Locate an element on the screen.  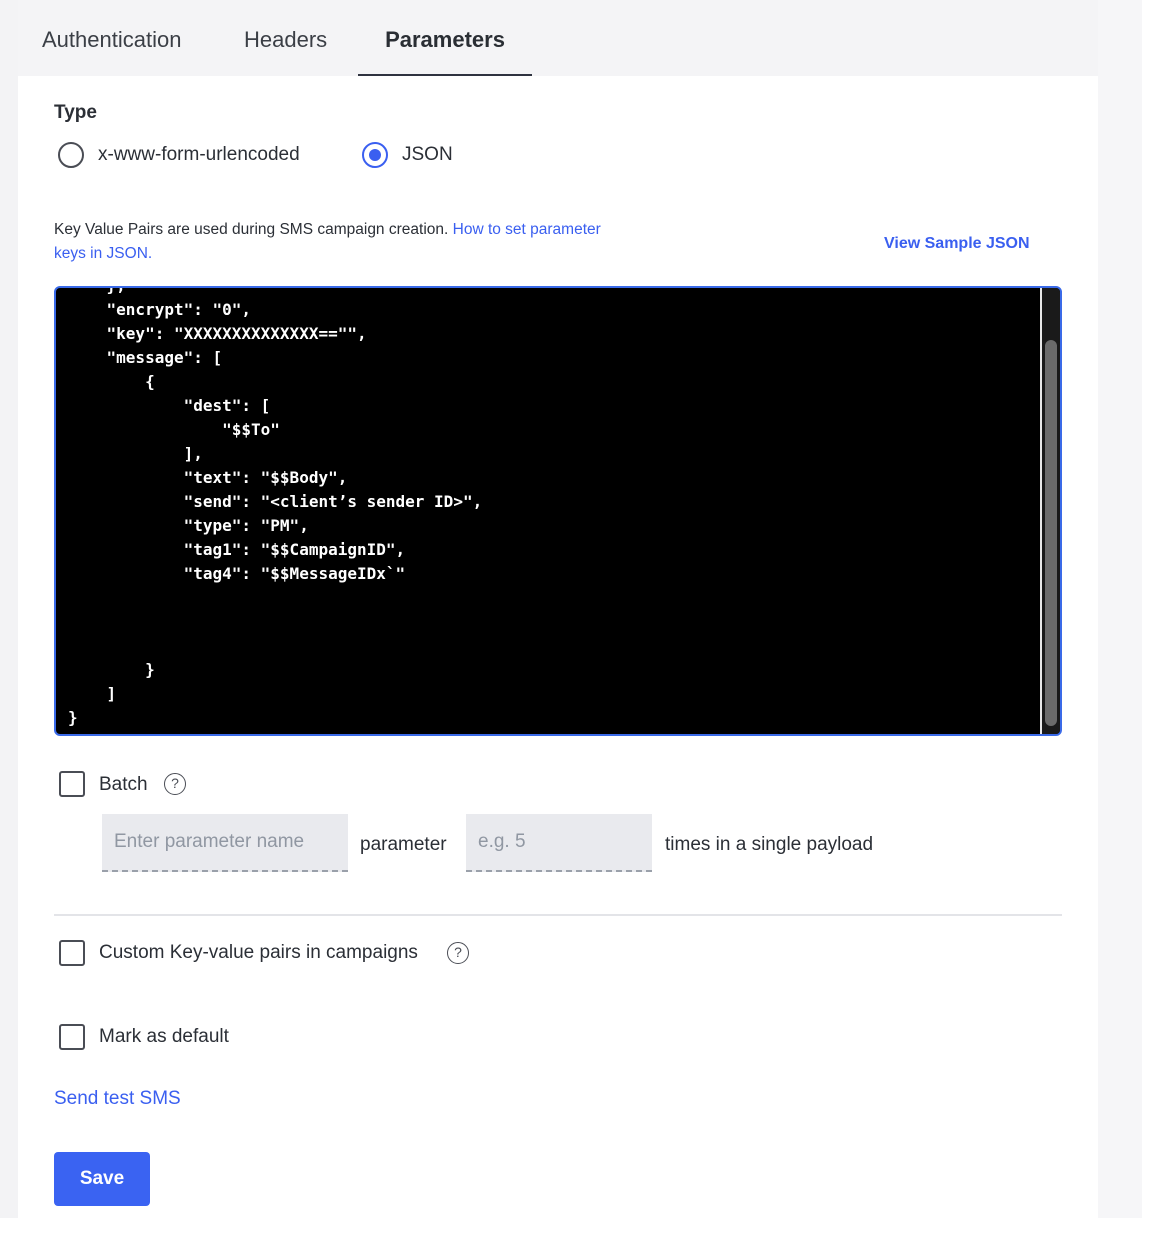
batch-label: Batch is located at coordinates (123, 785).